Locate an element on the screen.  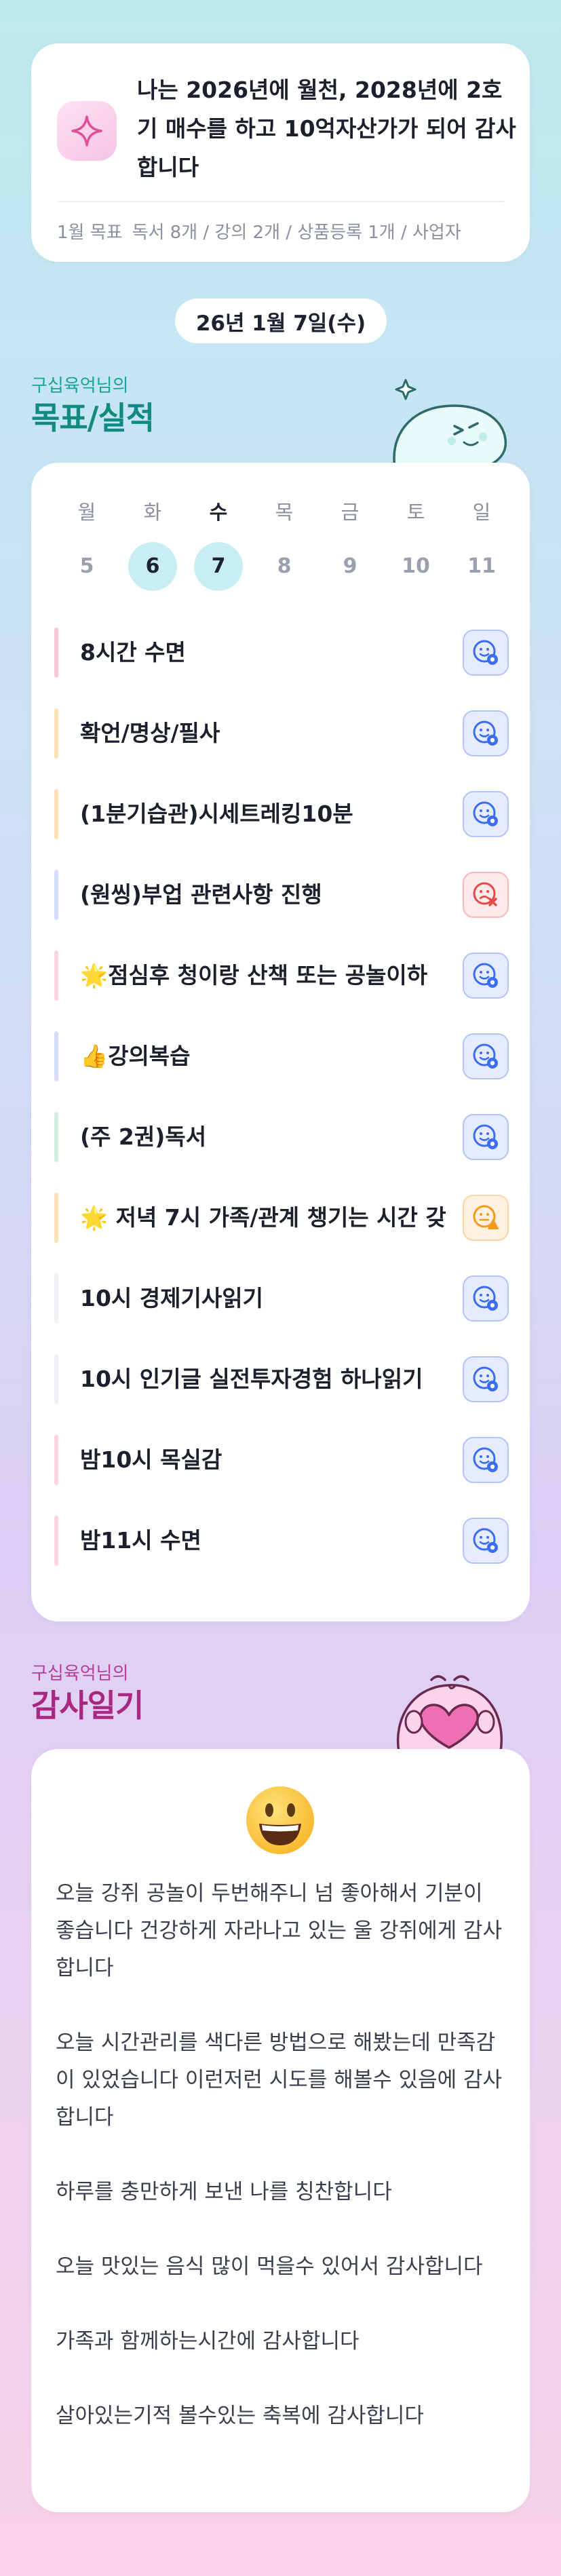
task-row: 🌟 저녁 7시 가족/관계 챙기는 시간 갖 is located at coordinates (281, 1218).